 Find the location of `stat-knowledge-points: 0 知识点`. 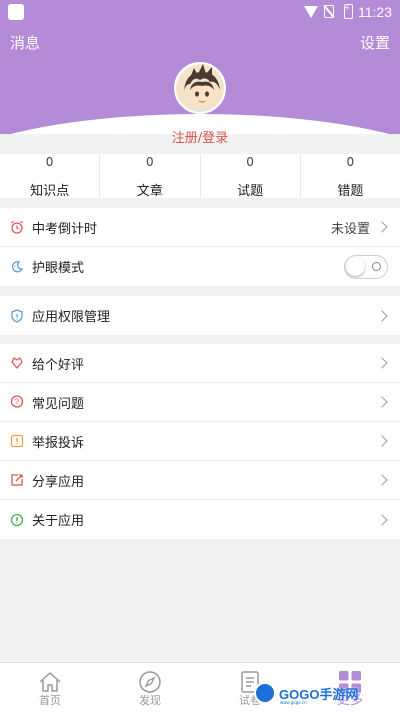

stat-knowledge-points: 0 知识点 is located at coordinates (50, 176).